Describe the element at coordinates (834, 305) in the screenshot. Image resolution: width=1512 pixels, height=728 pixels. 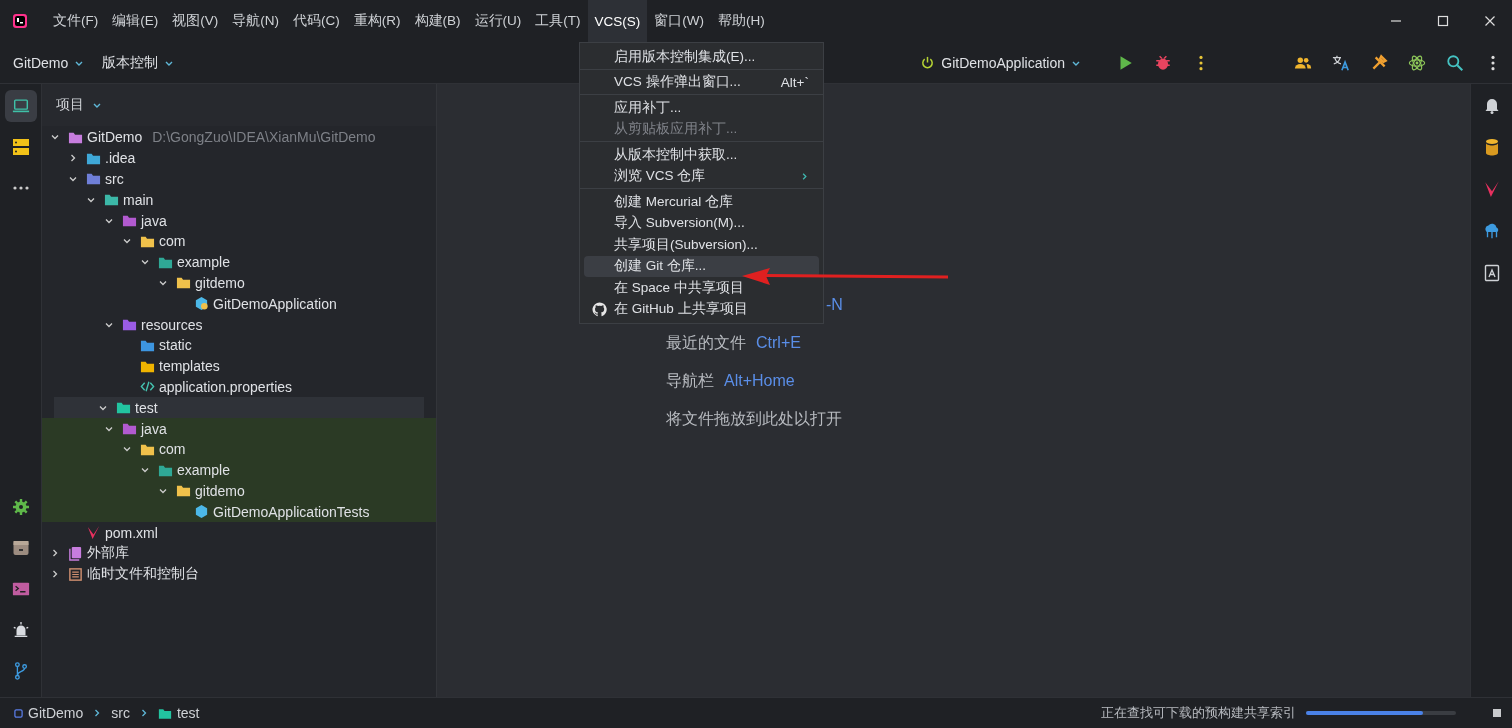
I see `shortcut-text: -N` at that location.